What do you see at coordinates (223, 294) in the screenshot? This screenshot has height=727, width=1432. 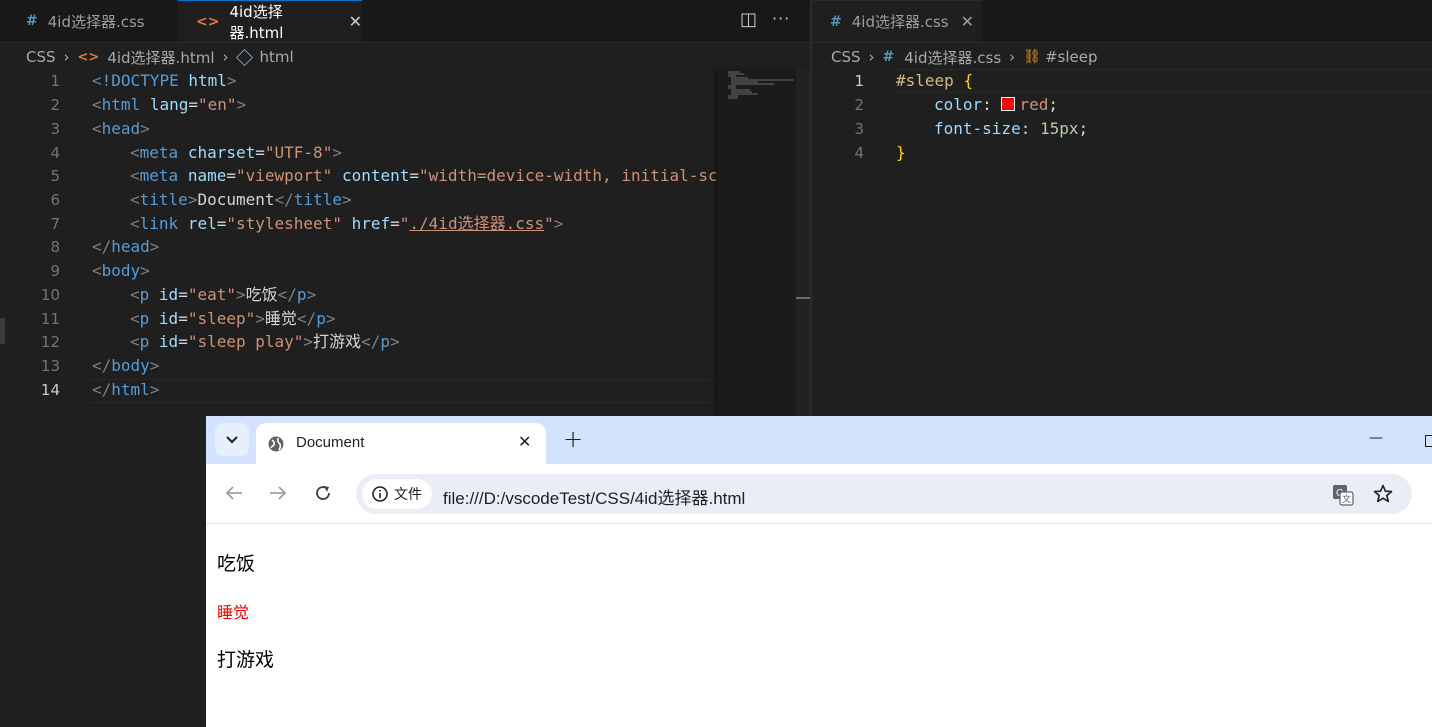 I see `code-line: <p id="eat">吃饭</p>` at bounding box center [223, 294].